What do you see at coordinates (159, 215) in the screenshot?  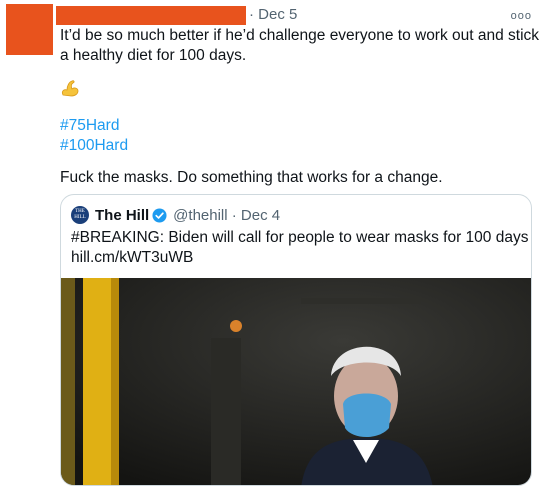 I see `verified-badge-icon` at bounding box center [159, 215].